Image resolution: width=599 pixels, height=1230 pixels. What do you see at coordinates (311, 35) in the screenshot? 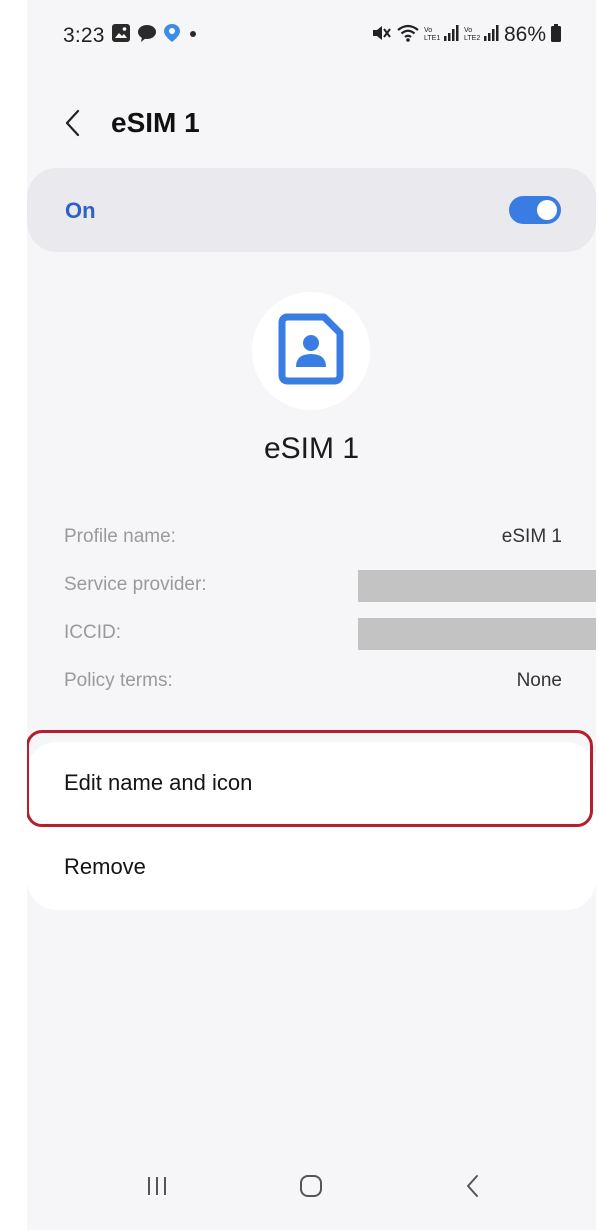
I see `status-bar: 3:23 Vo LTE1 Vo LTE2 86%` at bounding box center [311, 35].